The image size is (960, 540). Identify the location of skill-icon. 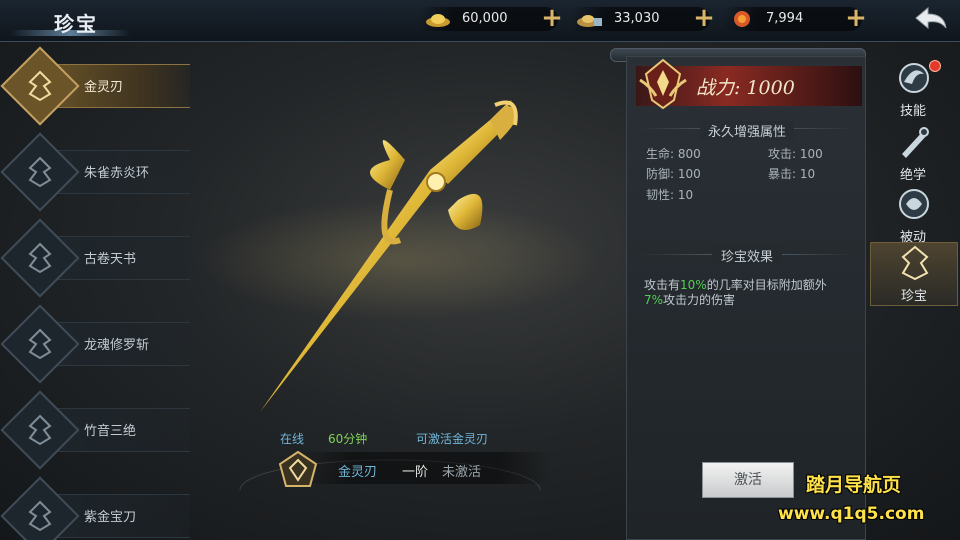
(914, 78).